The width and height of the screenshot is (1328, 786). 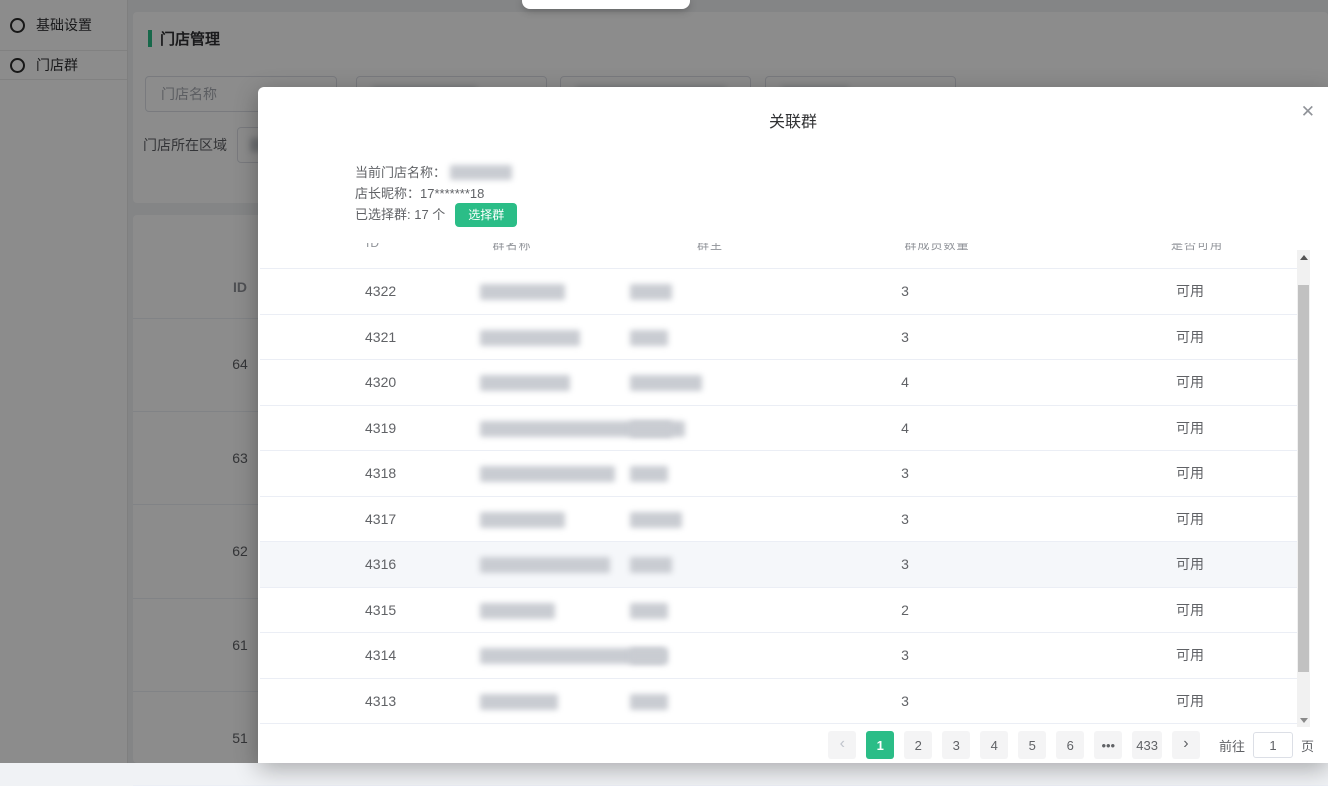 What do you see at coordinates (387, 193) in the screenshot?
I see `manager-label: 店长昵称：` at bounding box center [387, 193].